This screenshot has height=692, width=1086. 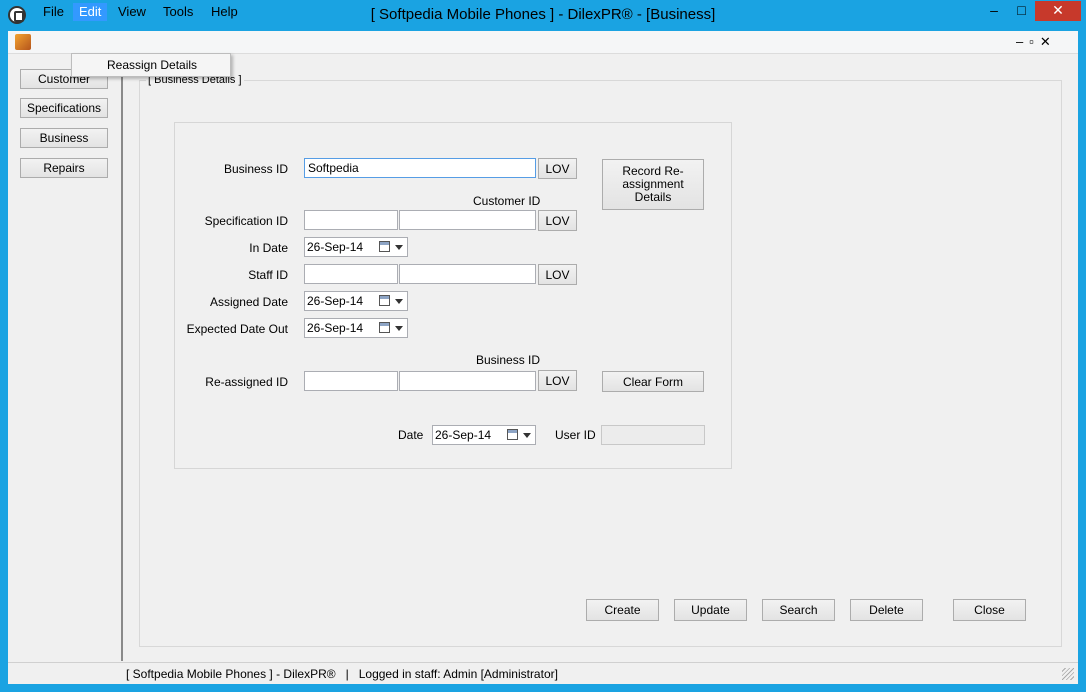 I want to click on expected-date-out-label: Expected Date Out, so click(x=237, y=329).